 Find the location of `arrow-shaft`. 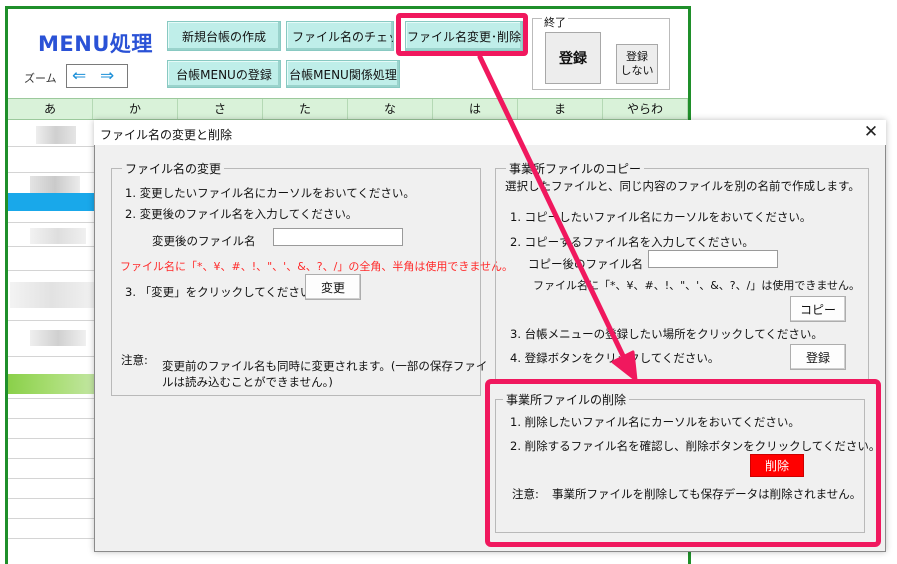

arrow-shaft is located at coordinates (552, 208).